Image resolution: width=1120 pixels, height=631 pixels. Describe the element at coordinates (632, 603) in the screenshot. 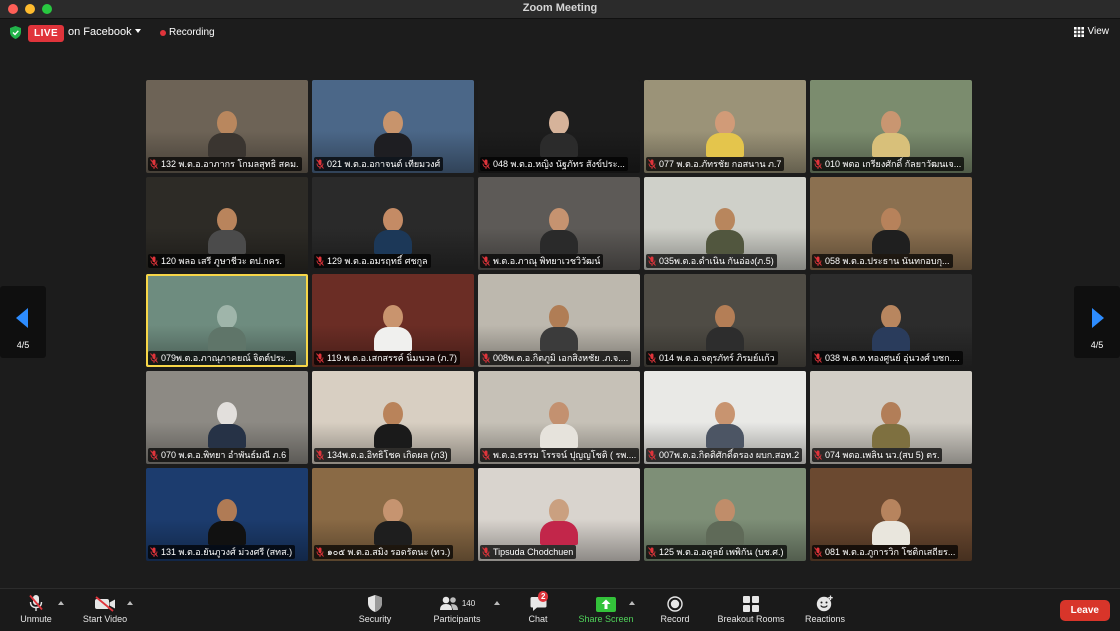

I see `share-options-chevron-up-icon` at that location.